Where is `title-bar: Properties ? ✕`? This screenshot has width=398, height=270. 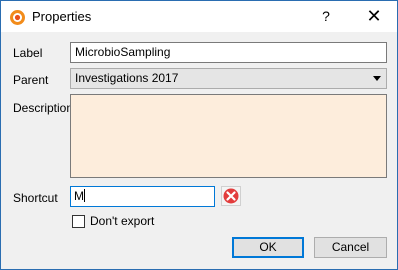 title-bar: Properties ? ✕ is located at coordinates (199, 16).